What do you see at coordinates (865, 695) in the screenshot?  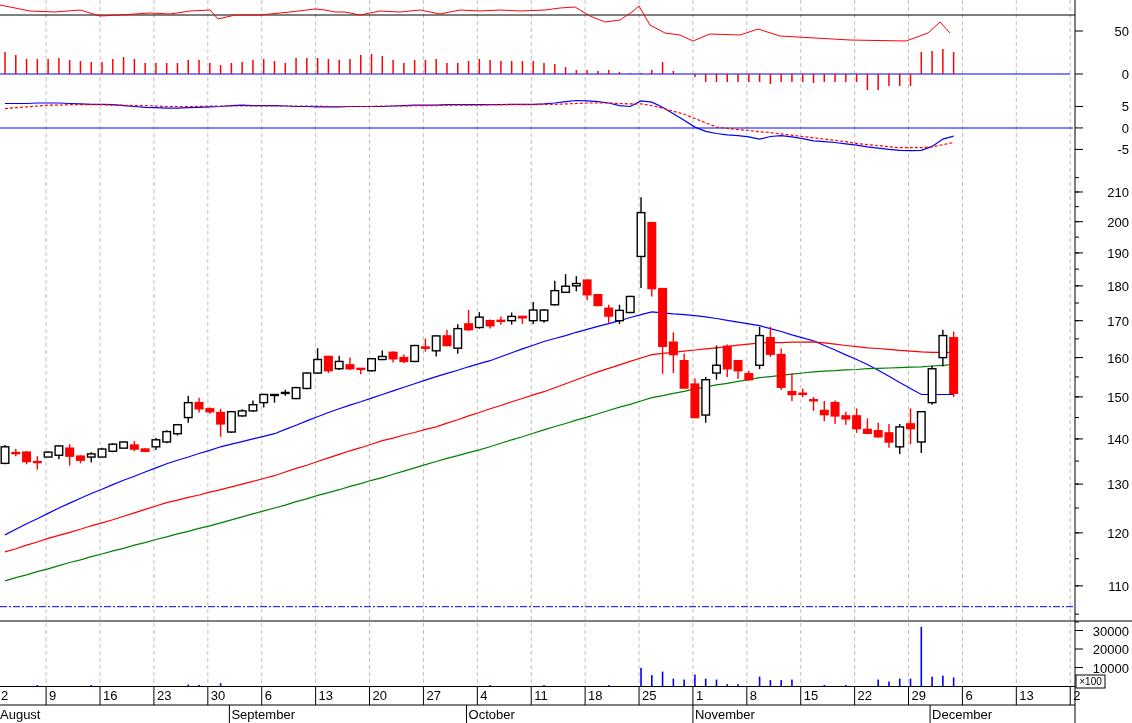 I see `date-label: 22` at bounding box center [865, 695].